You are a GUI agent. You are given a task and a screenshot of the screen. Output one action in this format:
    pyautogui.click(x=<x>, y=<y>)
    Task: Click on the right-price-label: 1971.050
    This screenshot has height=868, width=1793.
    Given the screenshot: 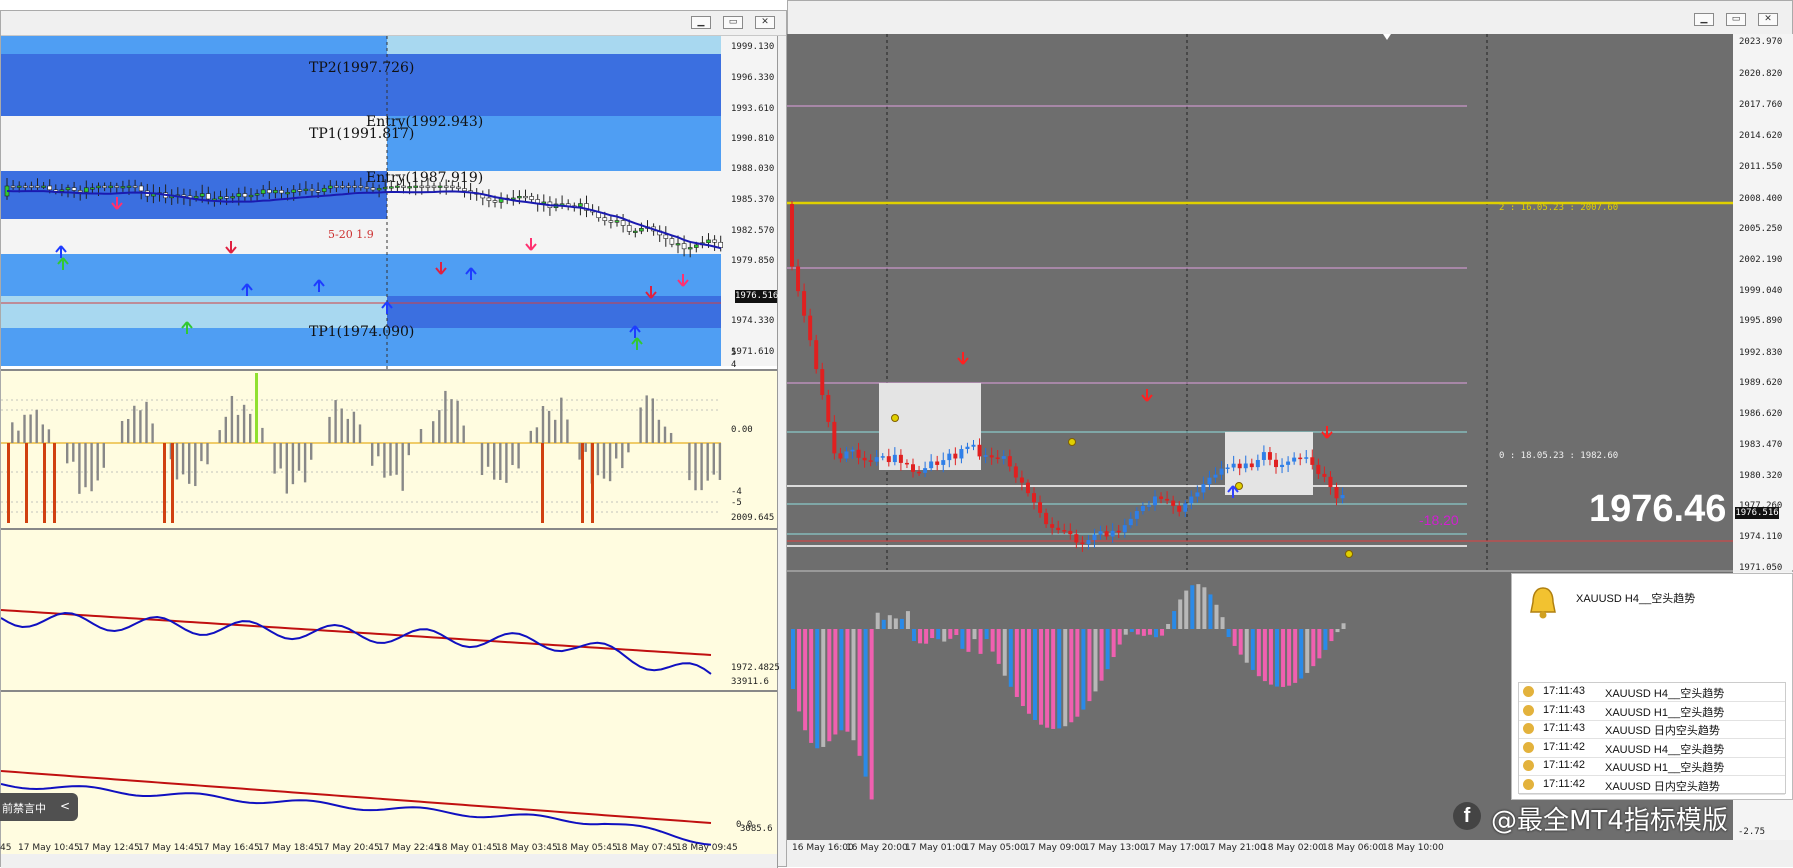 What is the action you would take?
    pyautogui.click(x=1761, y=568)
    